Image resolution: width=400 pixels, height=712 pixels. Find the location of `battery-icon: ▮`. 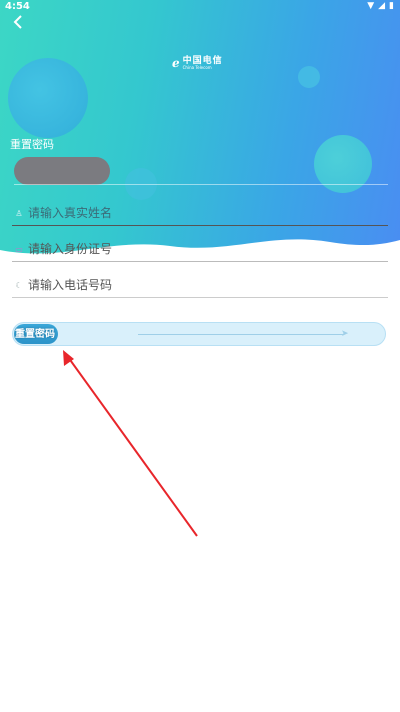

battery-icon: ▮ is located at coordinates (391, 6).